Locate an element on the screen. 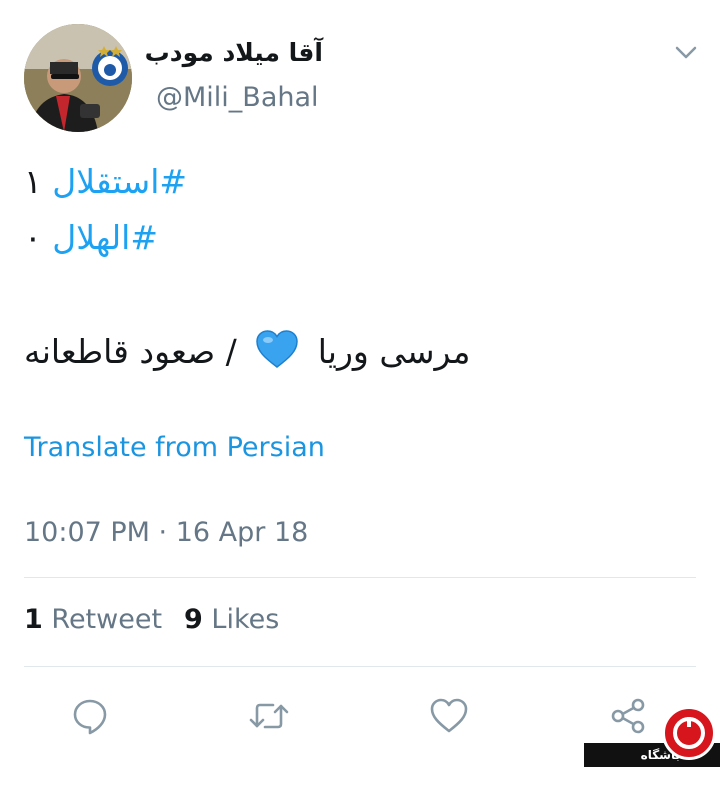 This screenshot has height=791, width=720. tweet-line-2: #الهلال ۰ is located at coordinates (91, 237).